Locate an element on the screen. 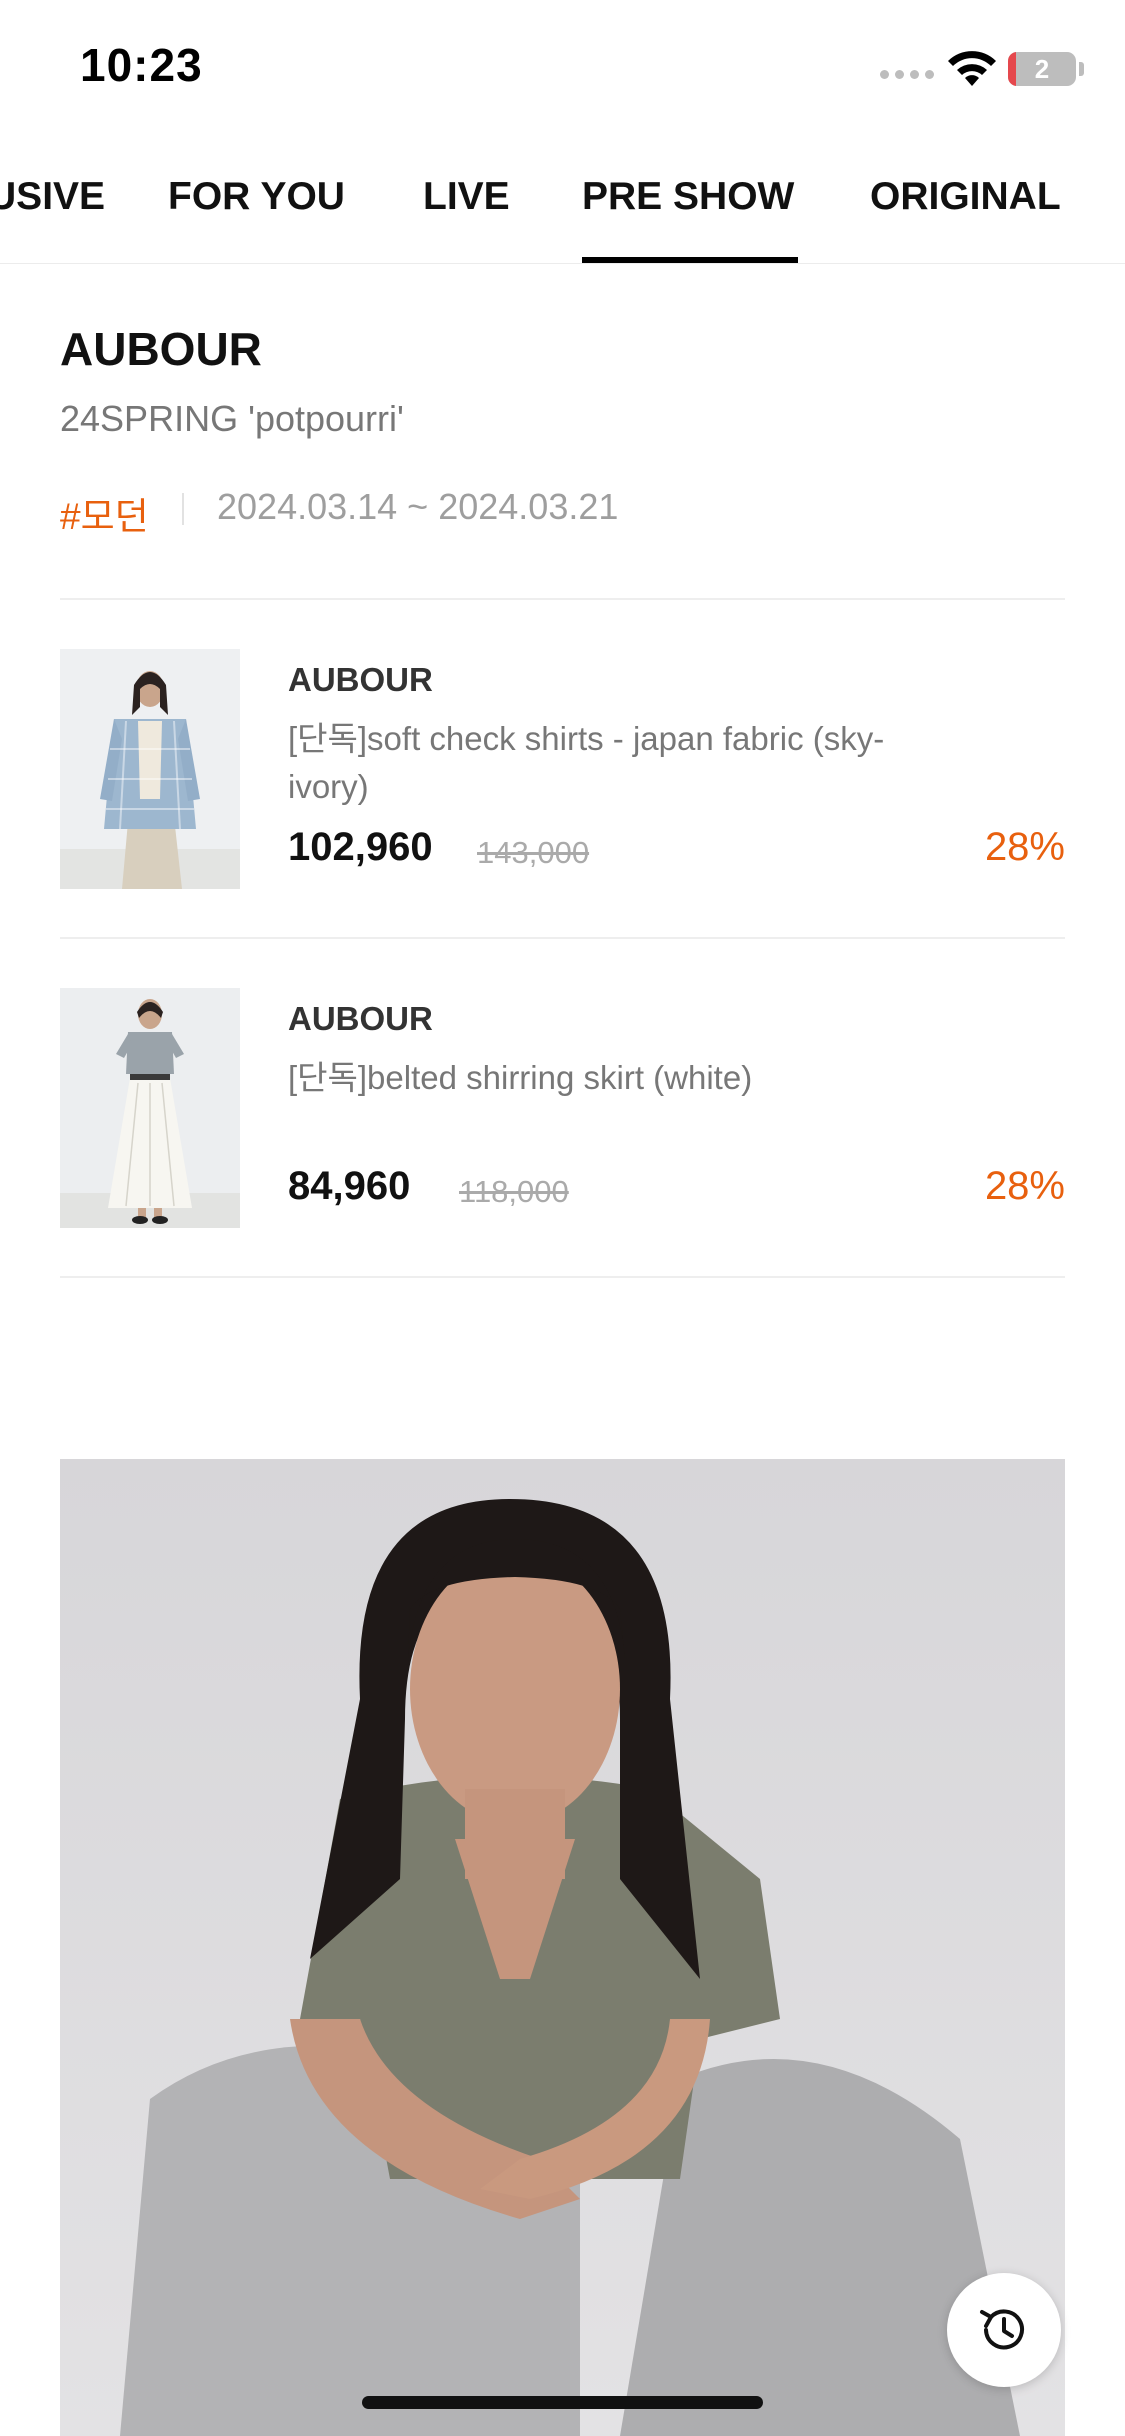 The height and width of the screenshot is (2436, 1125). show-hashtag: #모던 is located at coordinates (104, 513).